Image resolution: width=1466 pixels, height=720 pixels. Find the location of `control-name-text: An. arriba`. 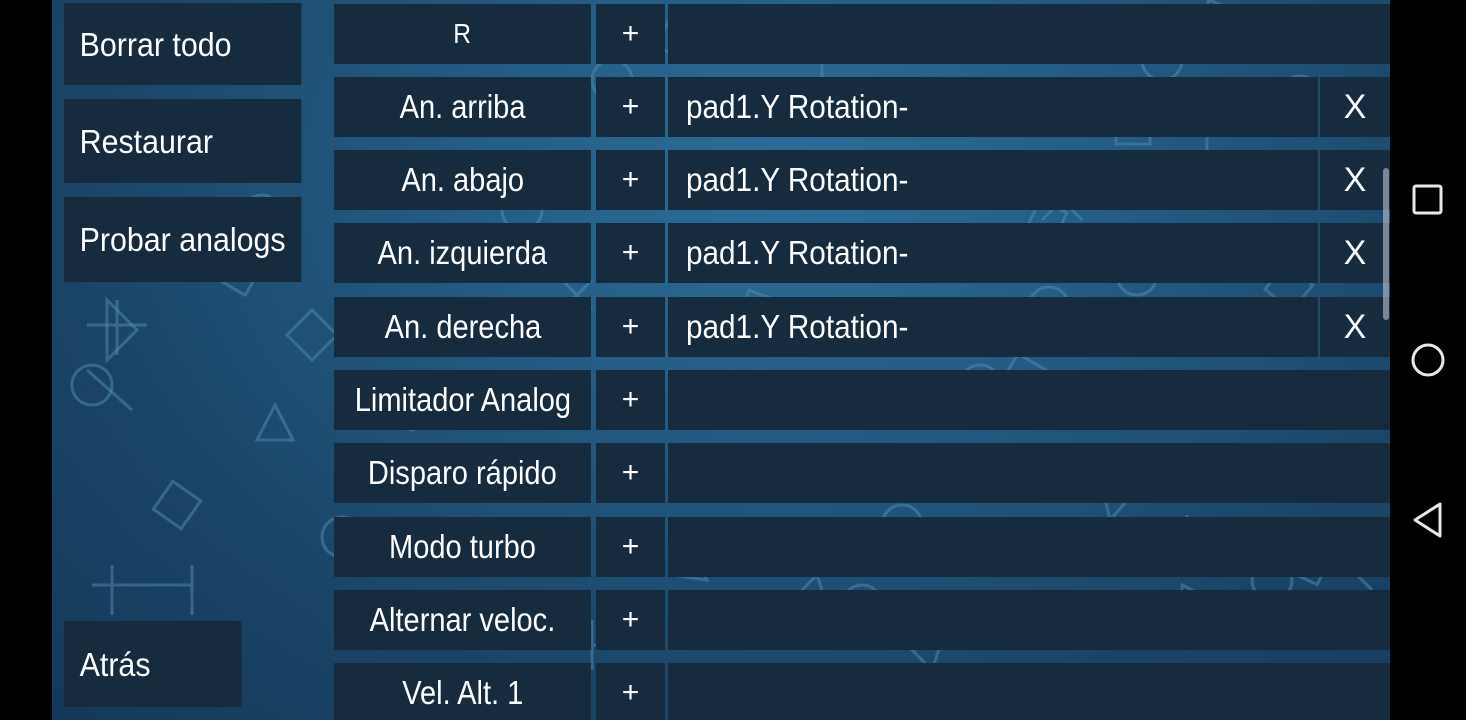

control-name-text: An. arriba is located at coordinates (462, 106).